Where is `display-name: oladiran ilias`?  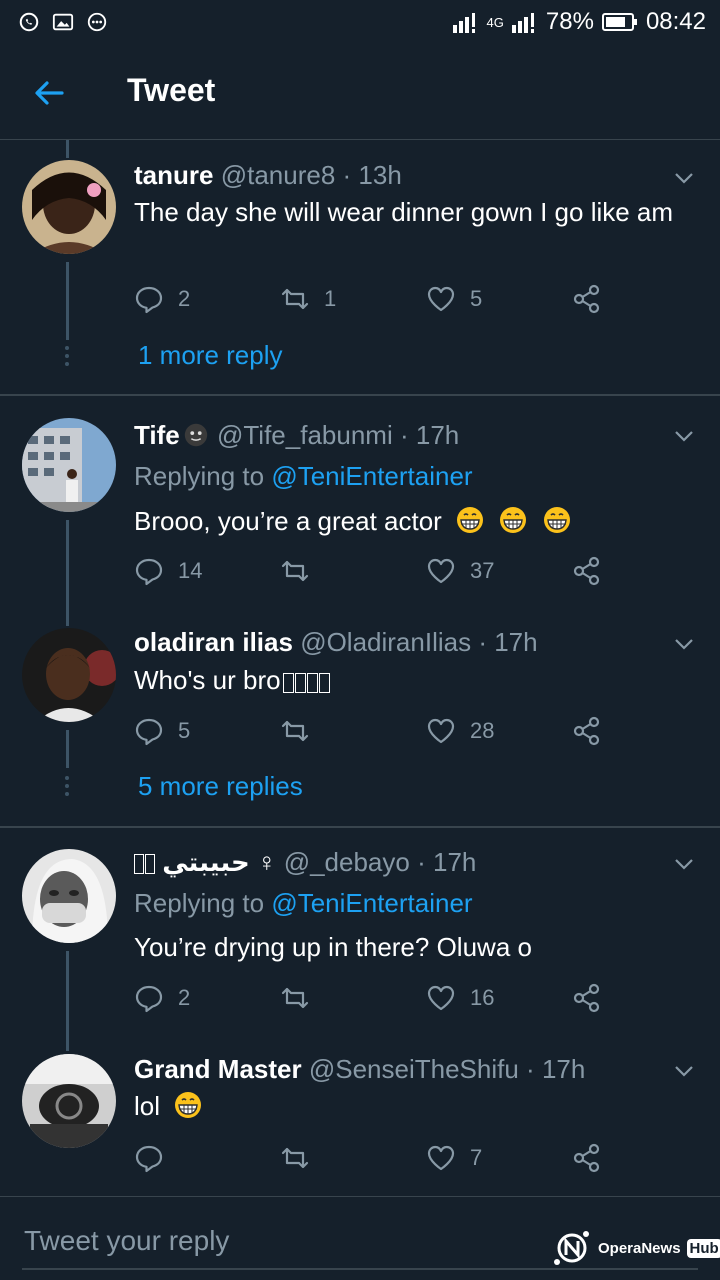 display-name: oladiran ilias is located at coordinates (213, 642).